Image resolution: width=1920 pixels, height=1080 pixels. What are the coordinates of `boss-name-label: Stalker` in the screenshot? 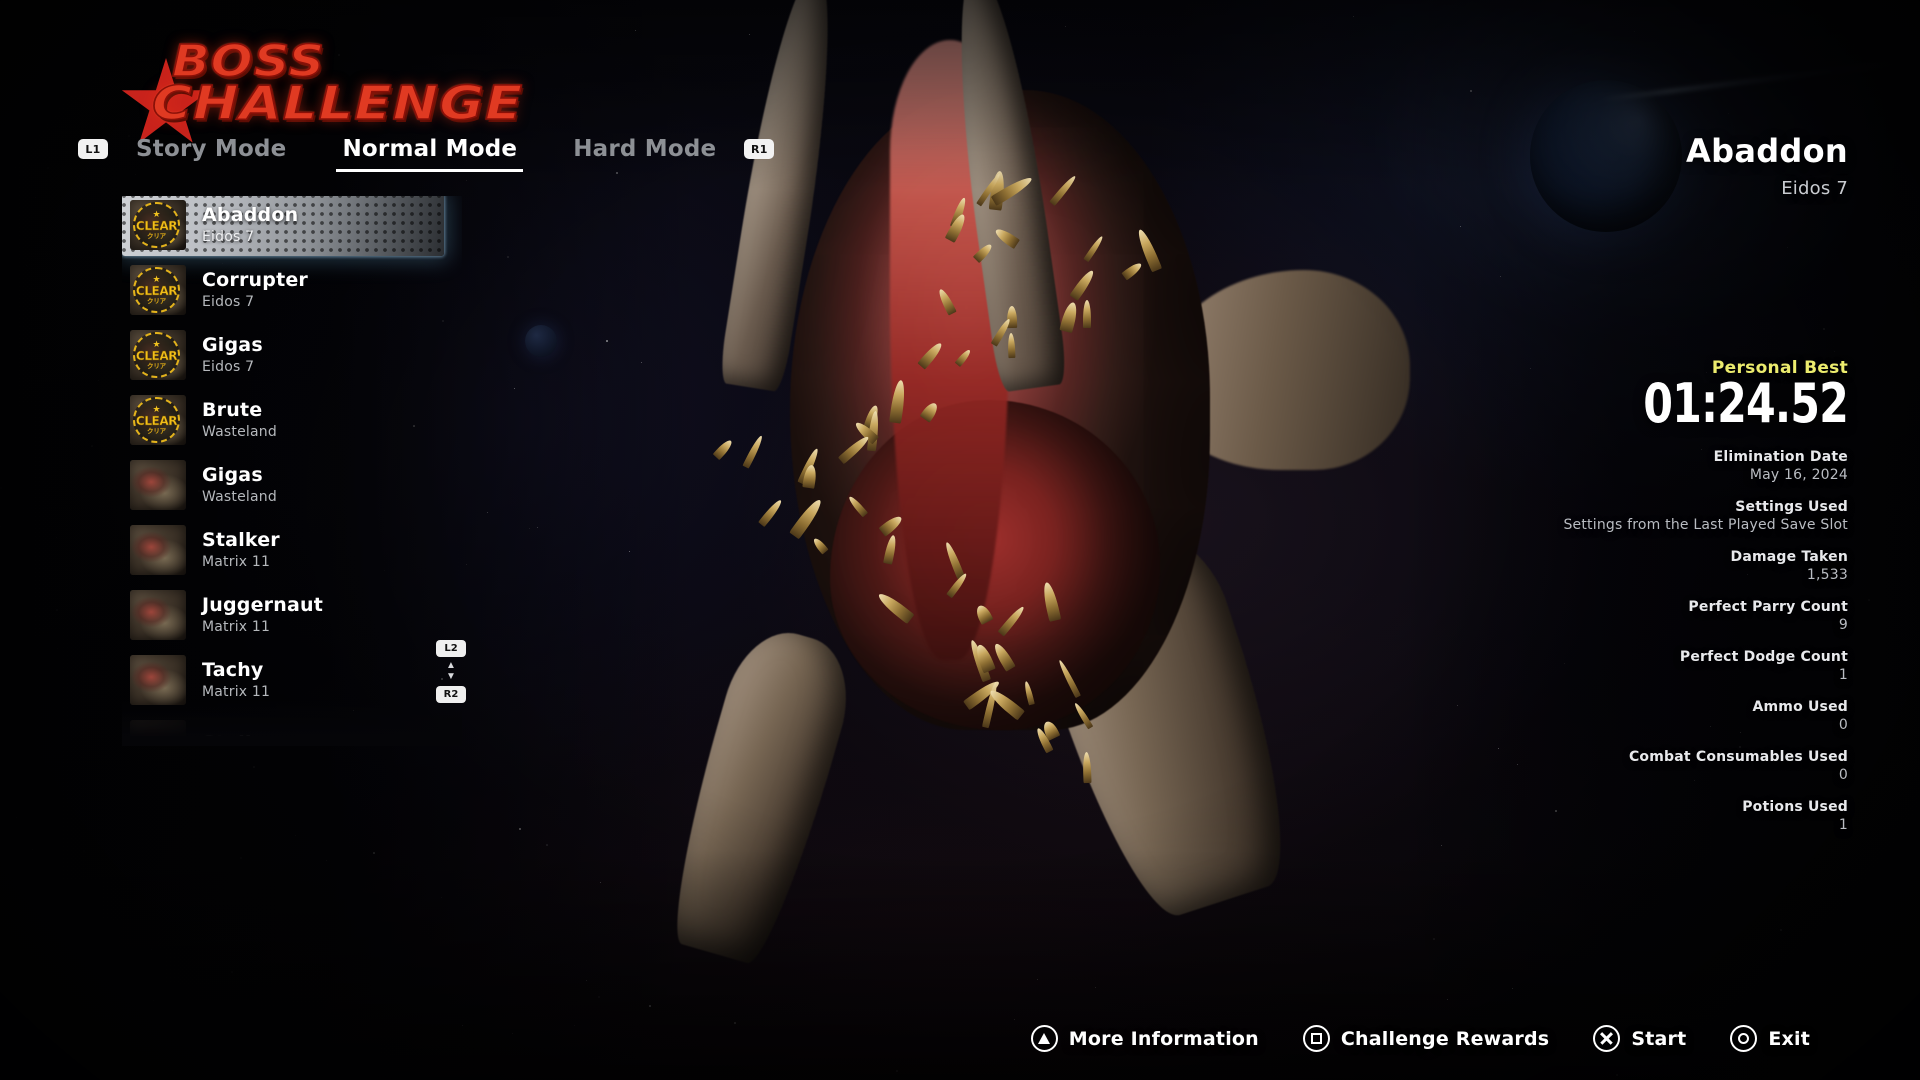 It's located at (241, 540).